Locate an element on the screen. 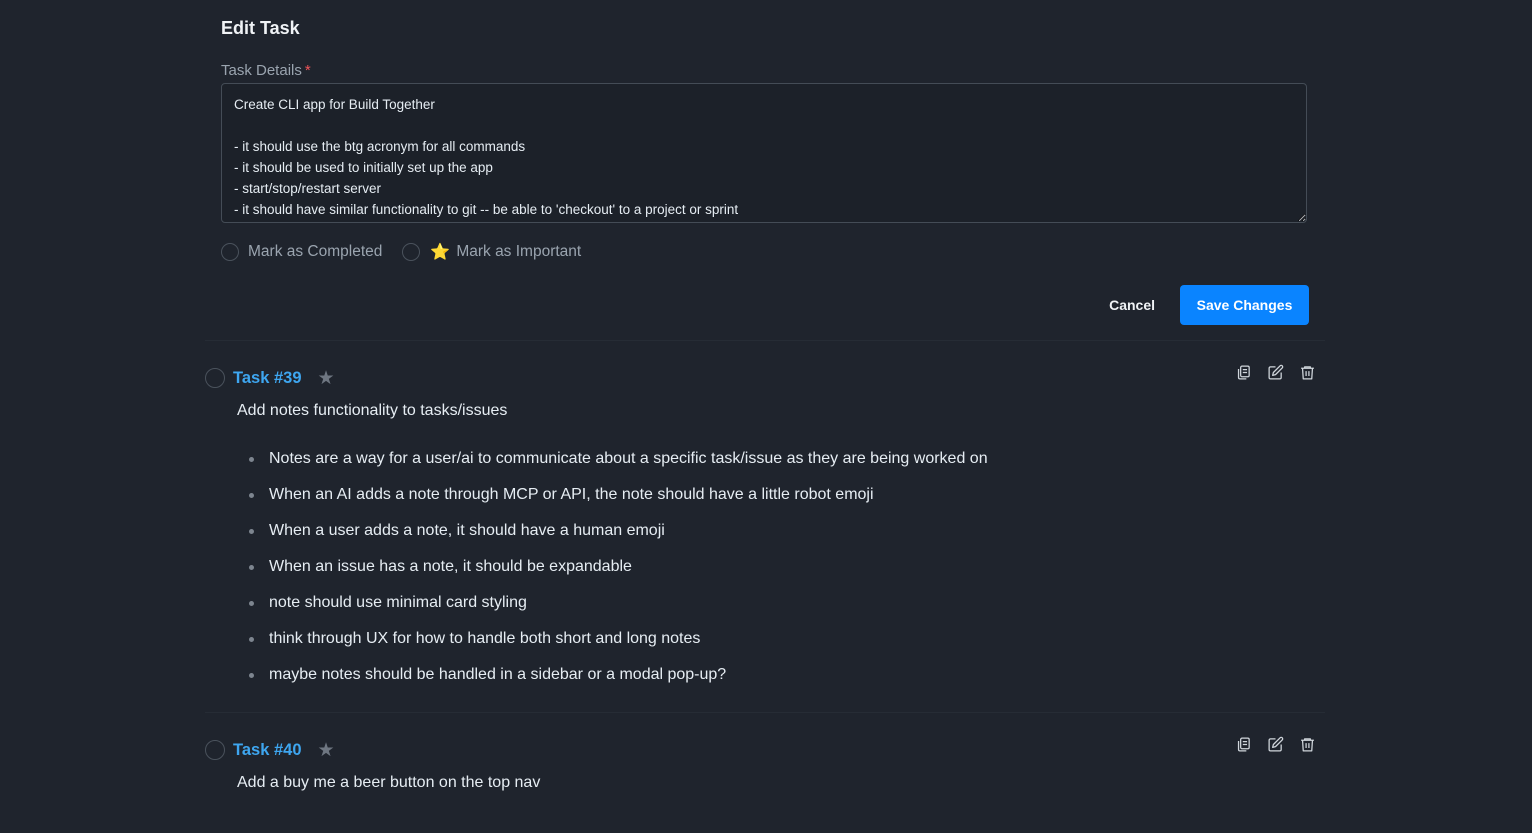 This screenshot has height=833, width=1532. list-item: note should use minimal card styling is located at coordinates (612, 603).